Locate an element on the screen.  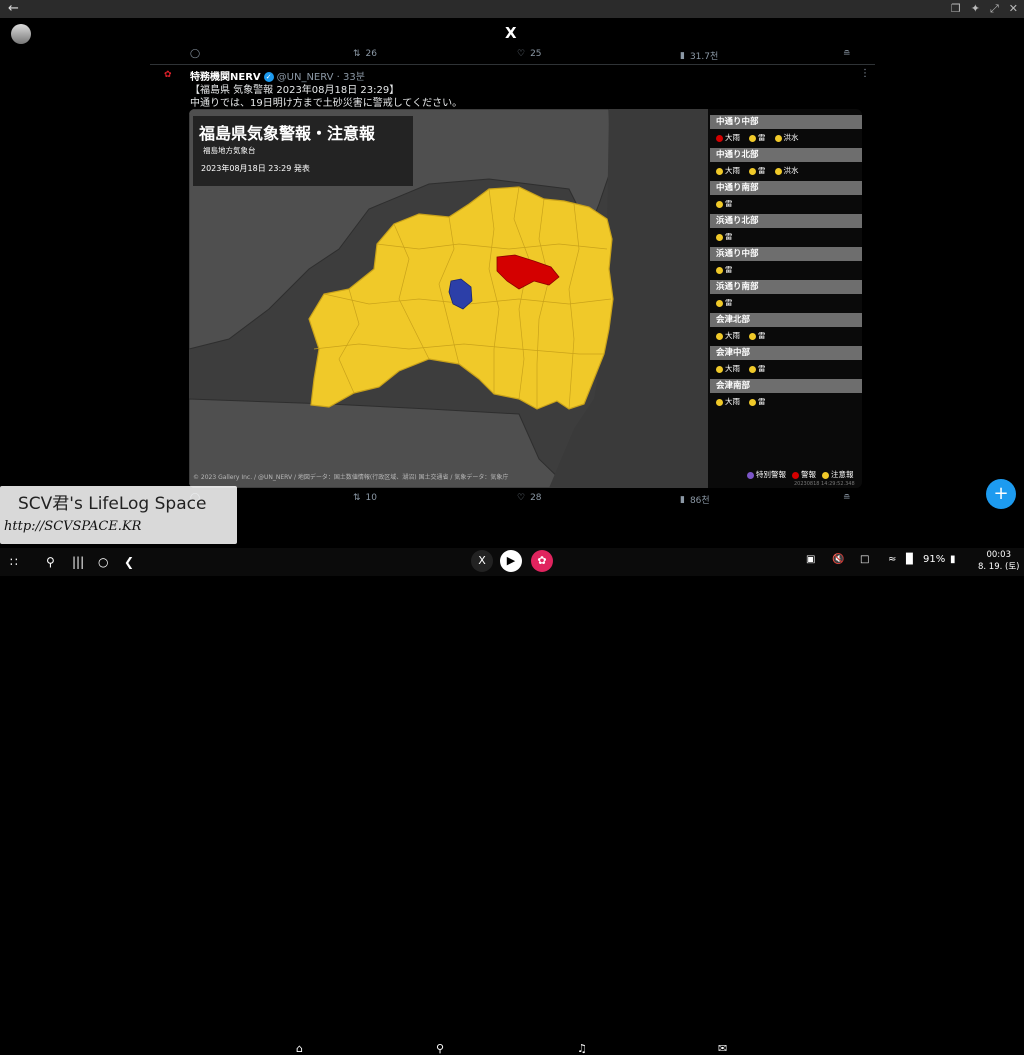
region-header: 中通り中部 is located at coordinates (786, 122).